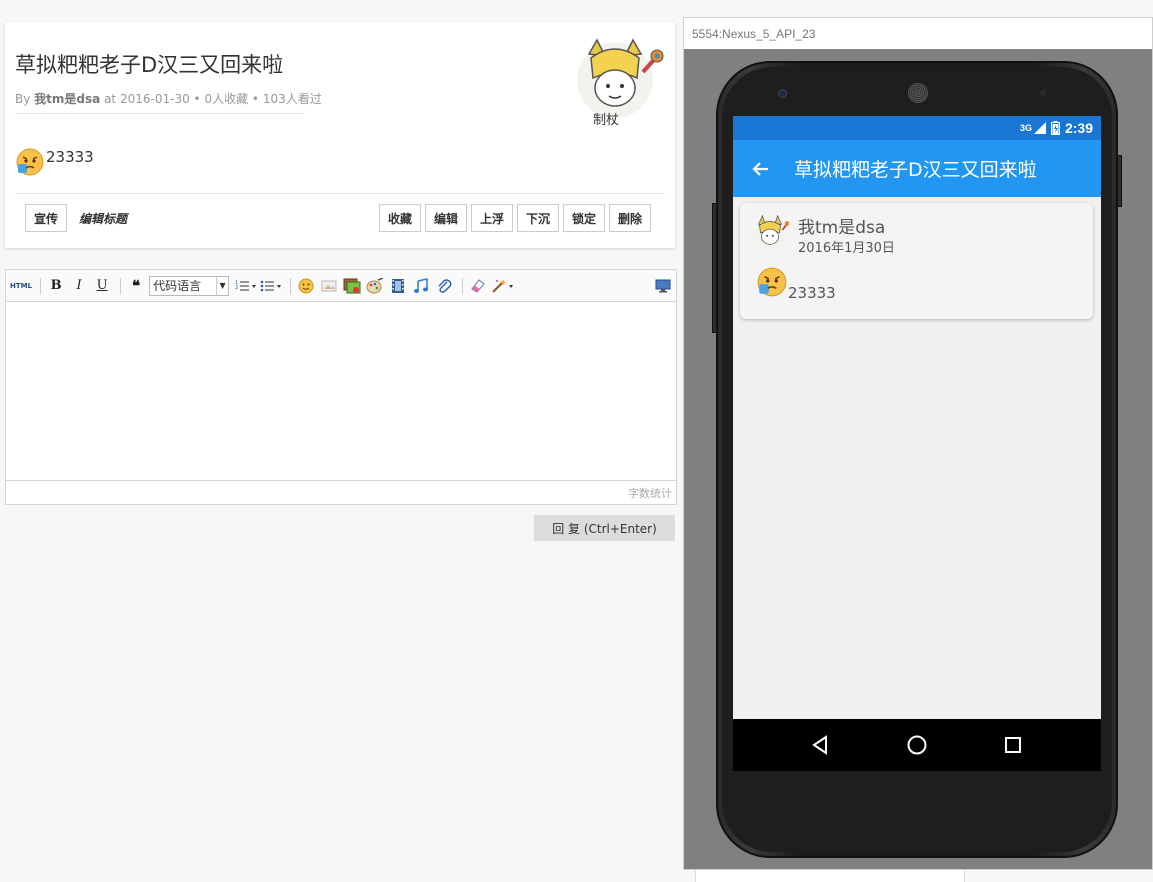 Image resolution: width=1153 pixels, height=882 pixels. What do you see at coordinates (102, 286) in the screenshot?
I see `underline-button: U` at bounding box center [102, 286].